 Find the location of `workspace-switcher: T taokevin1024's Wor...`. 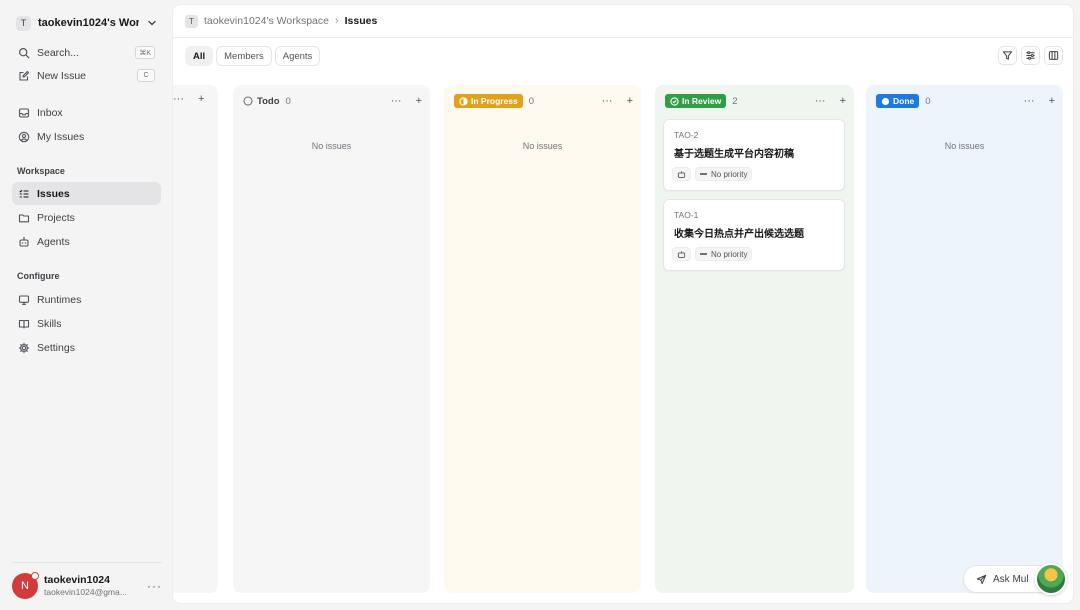

workspace-switcher: T taokevin1024's Wor... is located at coordinates (87, 23).